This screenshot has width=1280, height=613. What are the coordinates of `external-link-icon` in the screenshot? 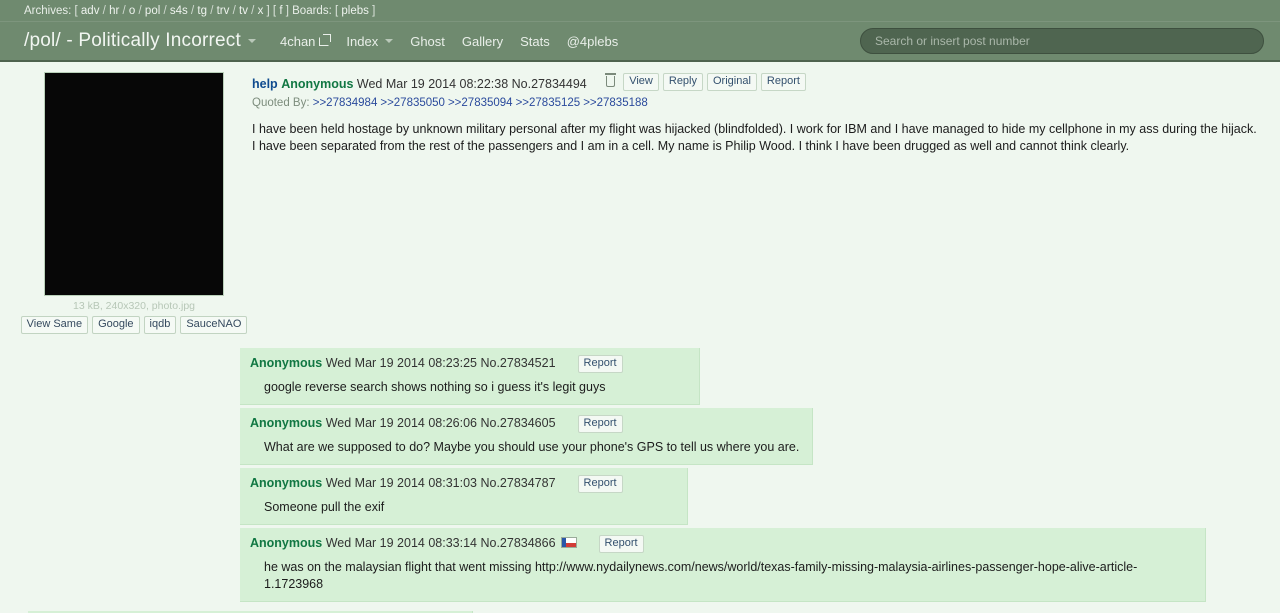 It's located at (325, 39).